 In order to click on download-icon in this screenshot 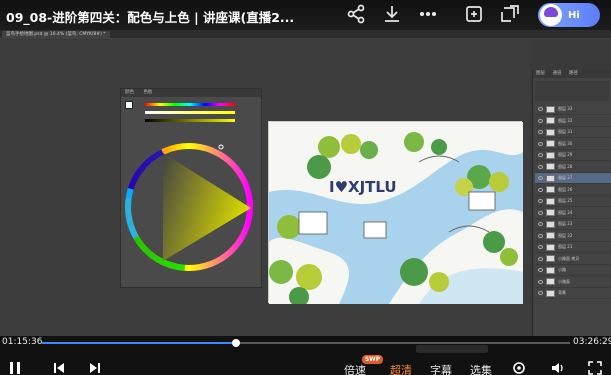, I will do `click(392, 14)`.